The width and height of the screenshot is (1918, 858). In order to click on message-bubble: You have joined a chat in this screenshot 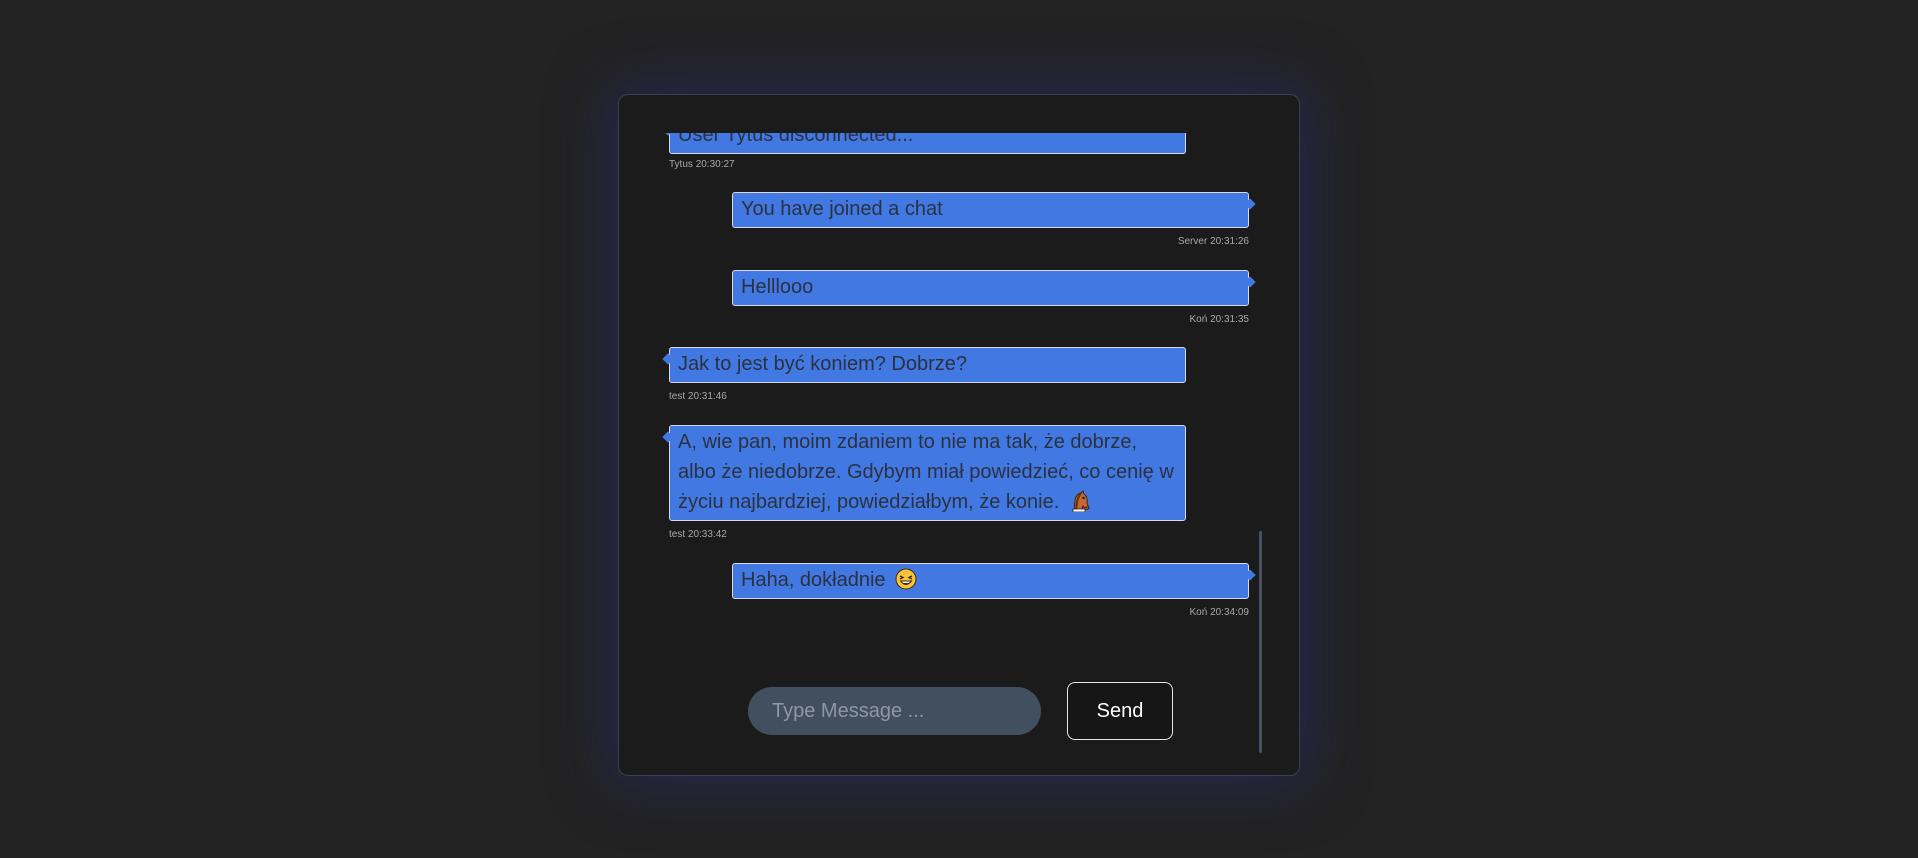, I will do `click(990, 210)`.